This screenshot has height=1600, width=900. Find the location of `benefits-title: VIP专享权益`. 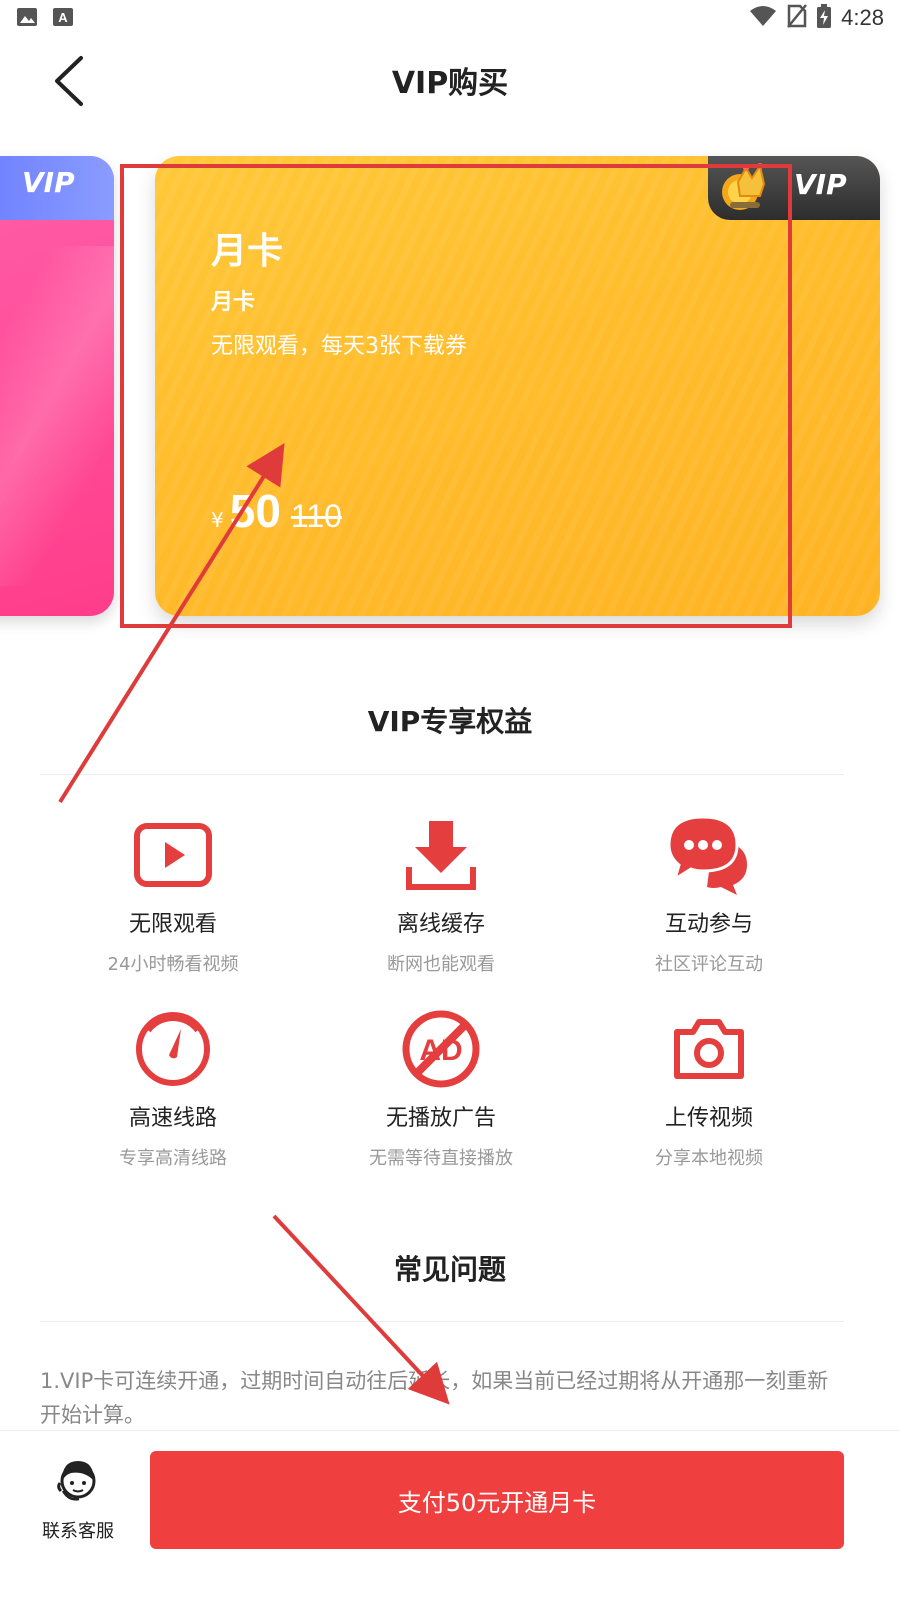

benefits-title: VIP专享权益 is located at coordinates (450, 721).